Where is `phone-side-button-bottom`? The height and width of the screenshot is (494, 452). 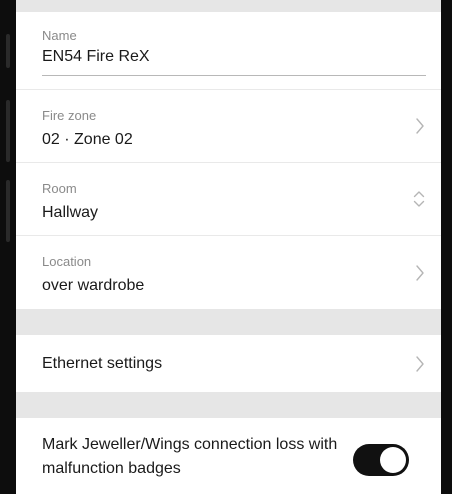 phone-side-button-bottom is located at coordinates (8, 211).